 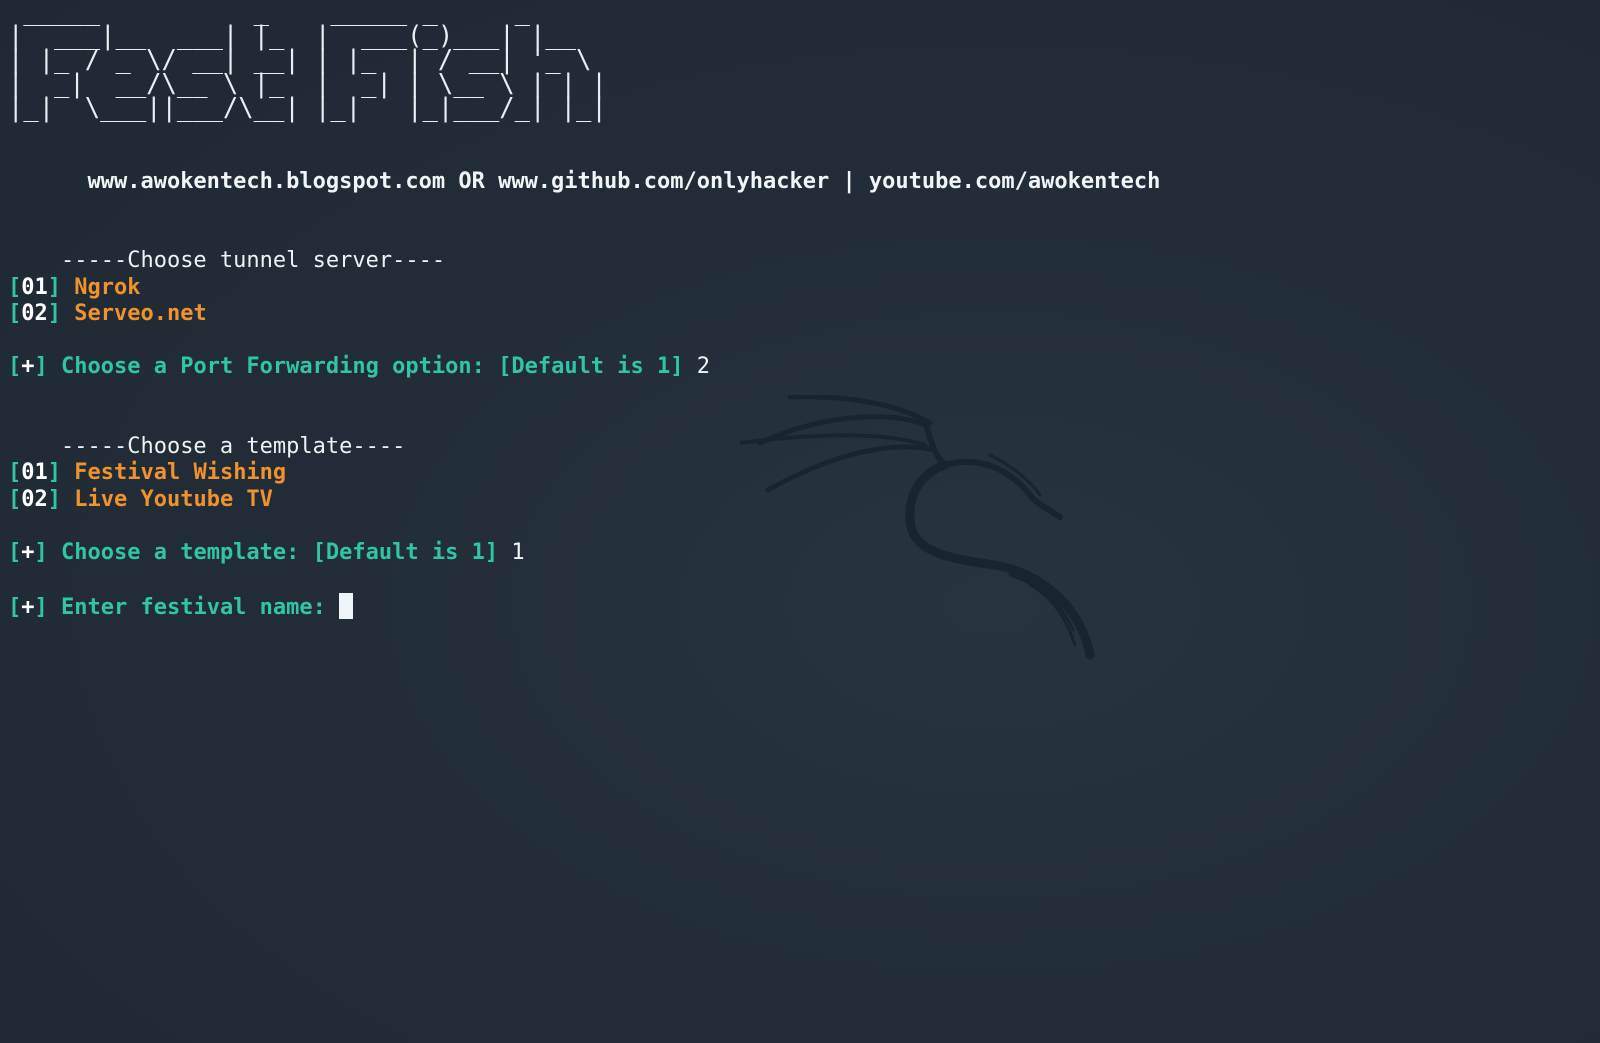 What do you see at coordinates (140, 313) in the screenshot?
I see `option-label: Serveo.net` at bounding box center [140, 313].